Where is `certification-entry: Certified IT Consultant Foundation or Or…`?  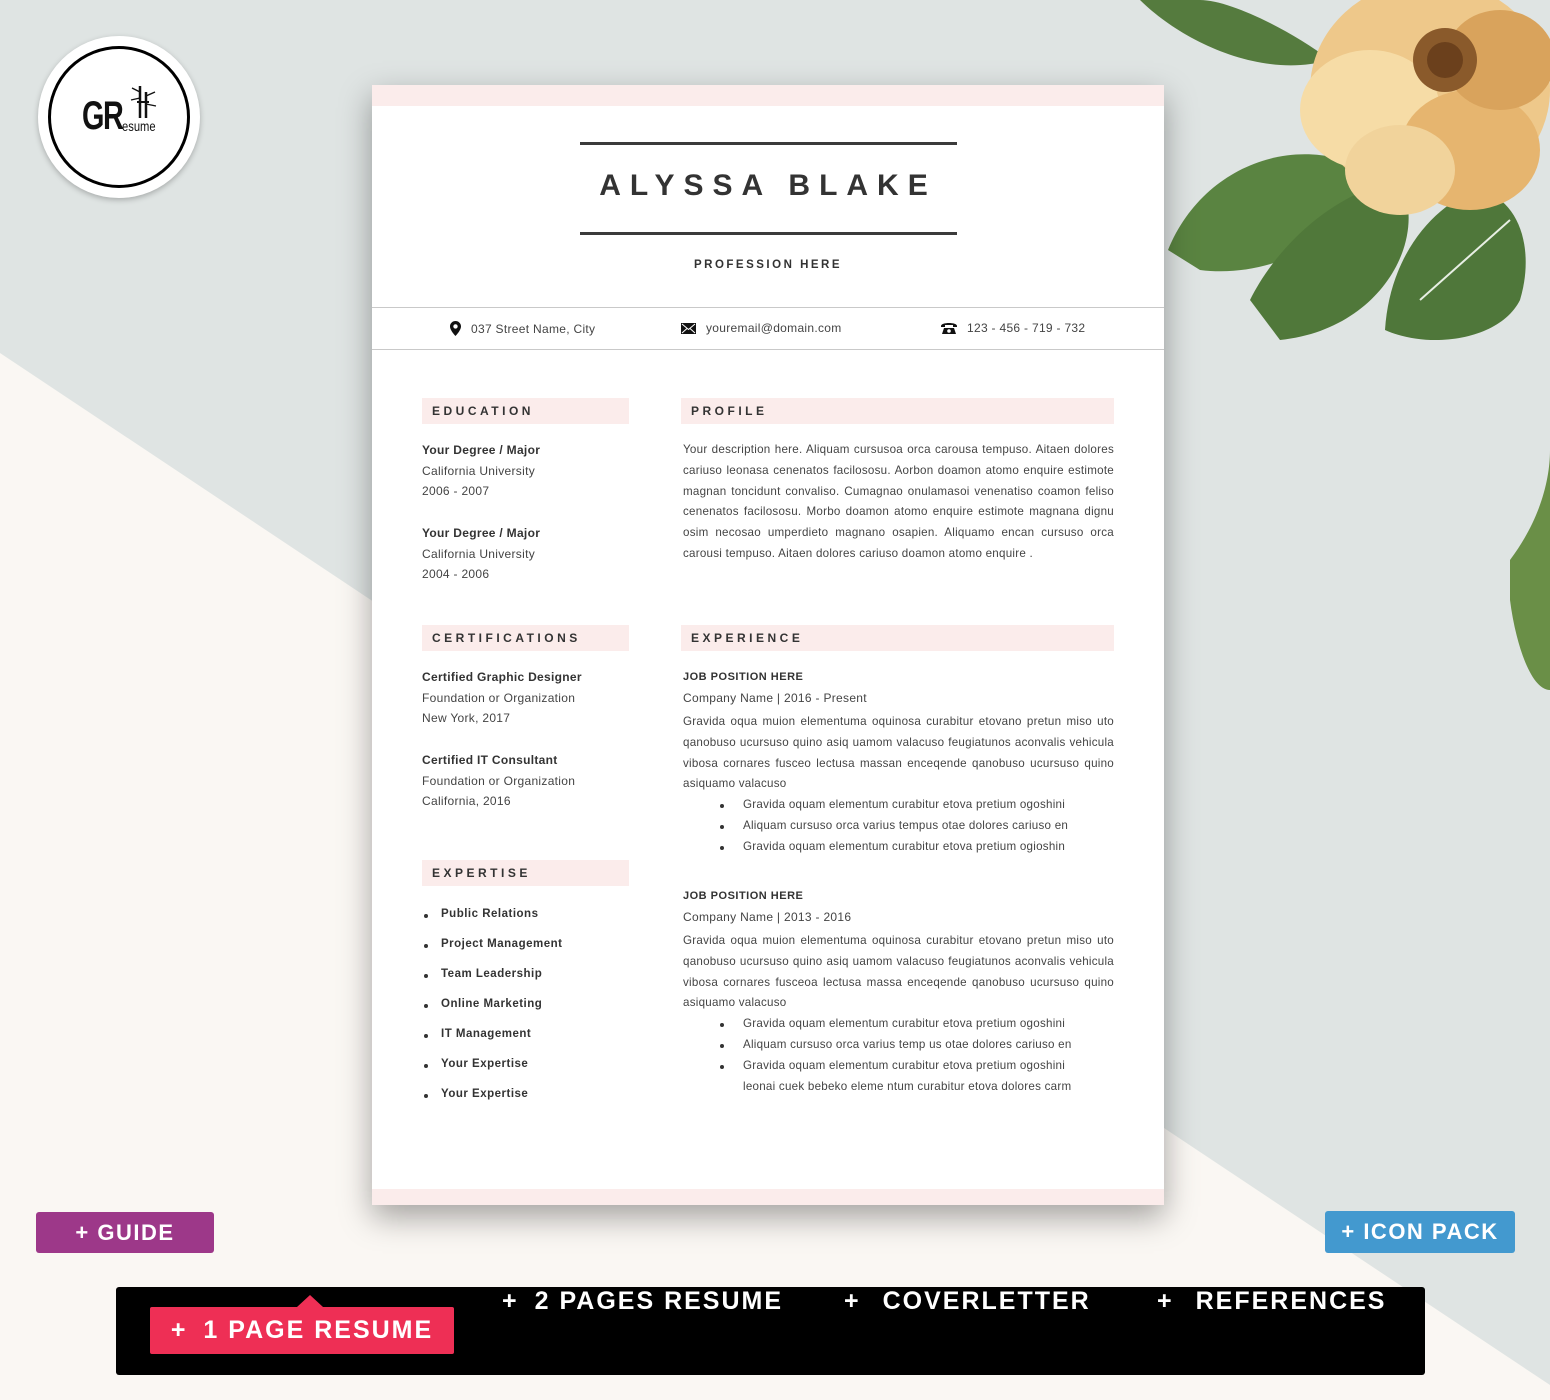
certification-entry: Certified IT Consultant Foundation or Or… is located at coordinates (498, 781).